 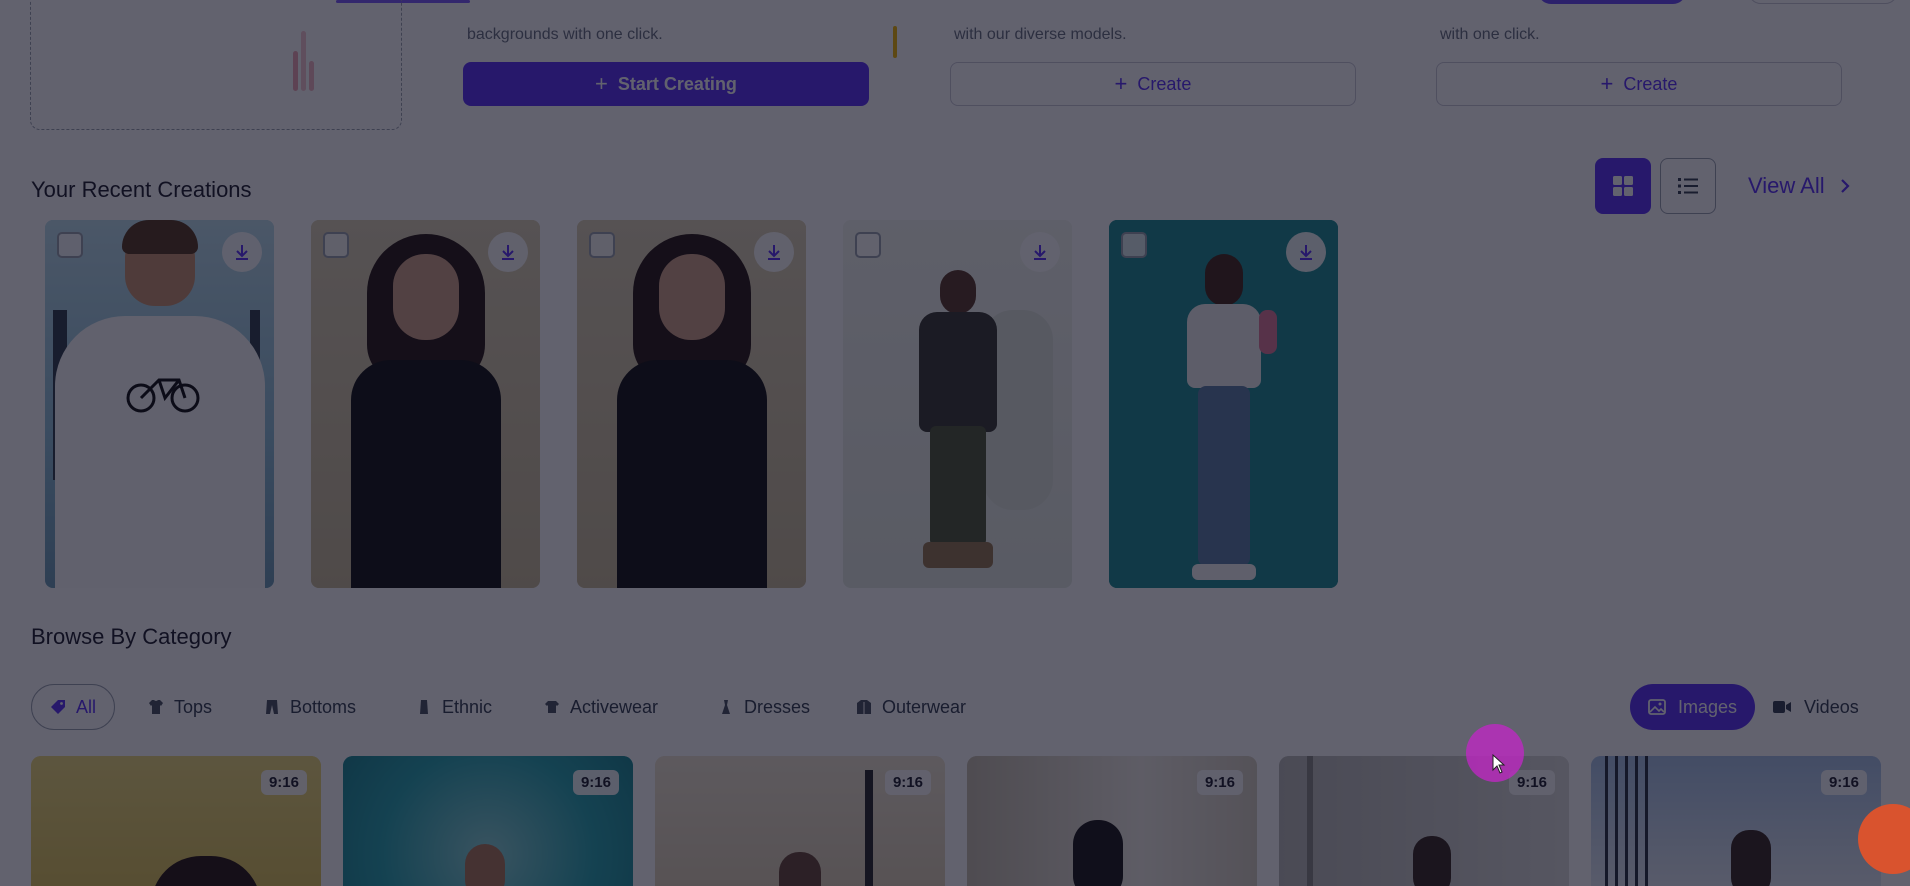 I want to click on feature-description: with our diverse models., so click(x=1040, y=34).